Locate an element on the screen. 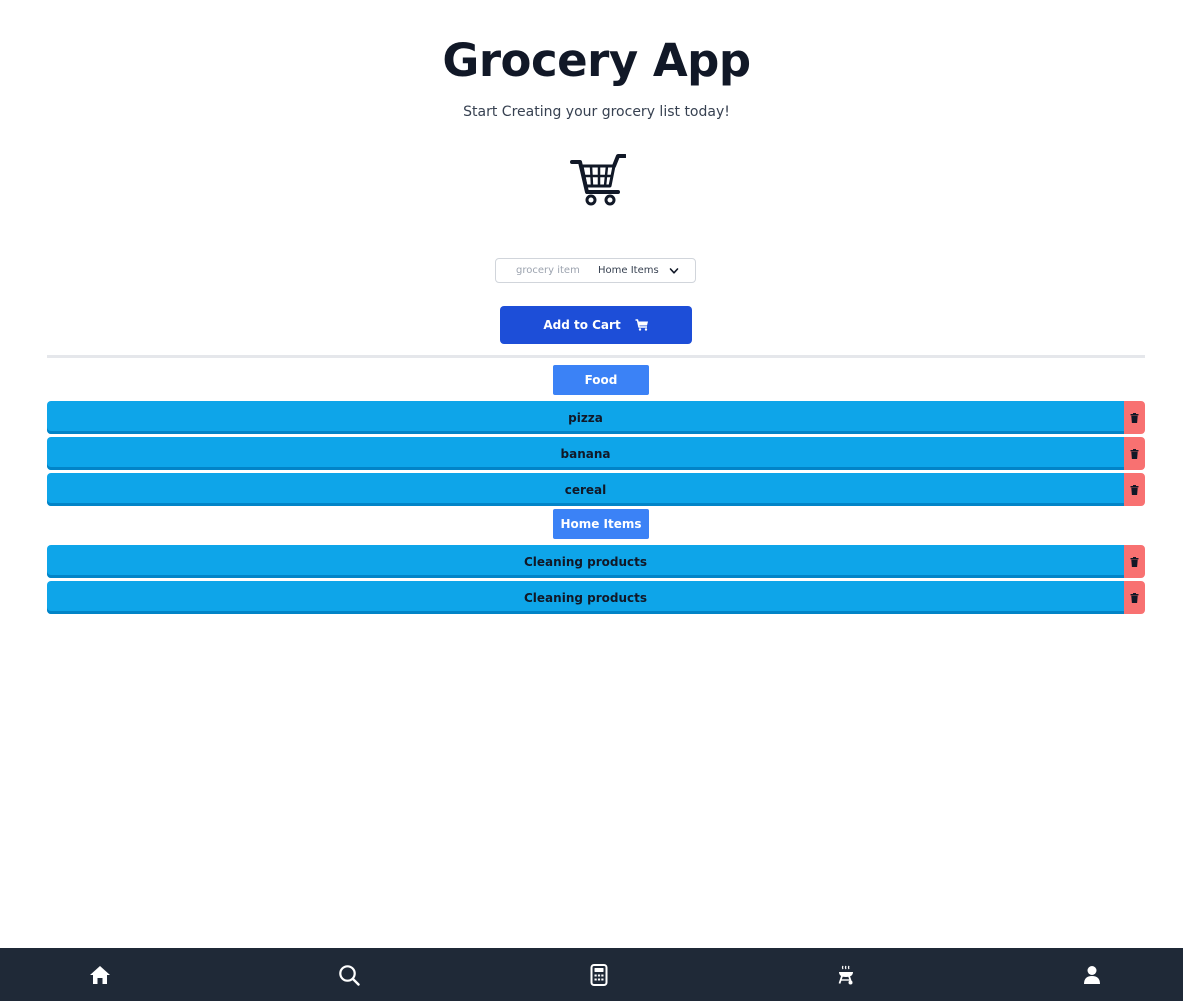 Image resolution: width=1183 pixels, height=1001 pixels. list-item: banana is located at coordinates (596, 453).